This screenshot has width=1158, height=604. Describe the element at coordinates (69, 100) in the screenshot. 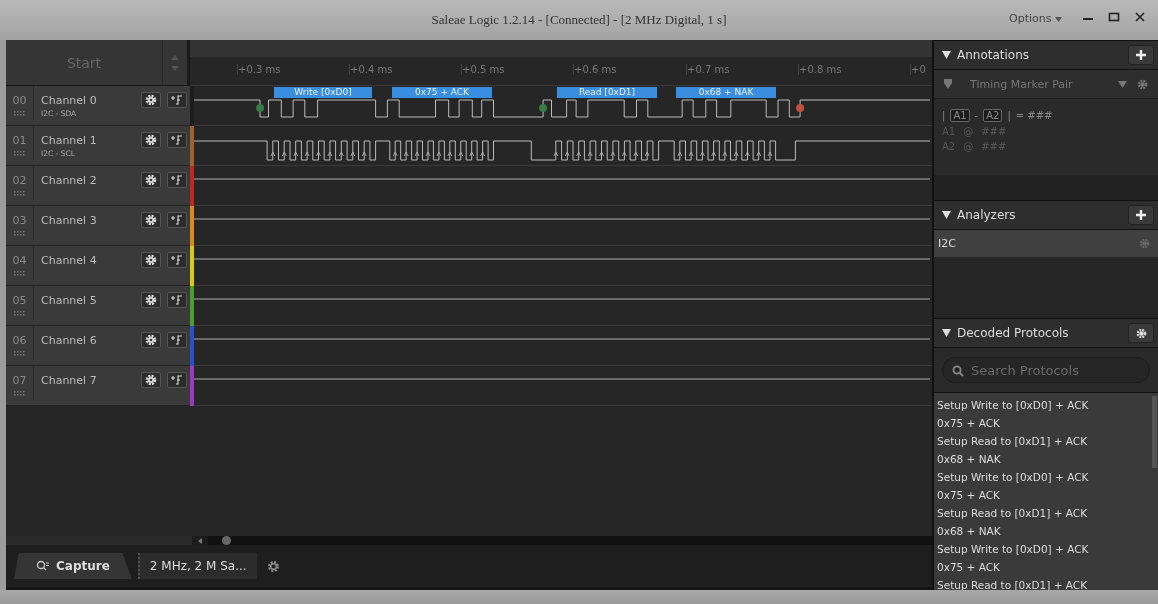

I see `channel-name: Channel 0` at that location.